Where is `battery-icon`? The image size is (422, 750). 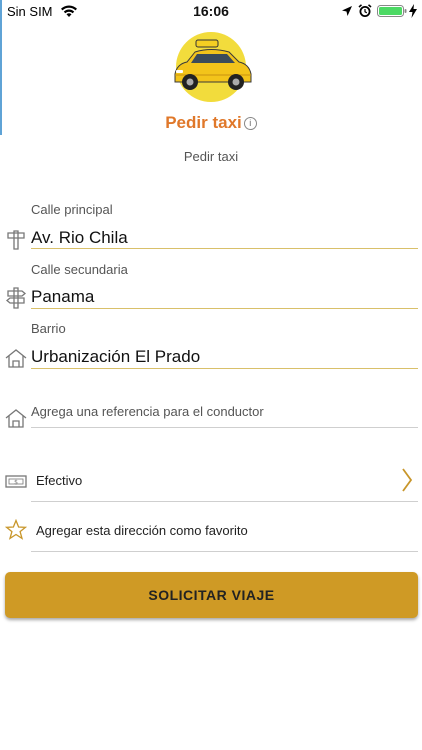 battery-icon is located at coordinates (392, 11).